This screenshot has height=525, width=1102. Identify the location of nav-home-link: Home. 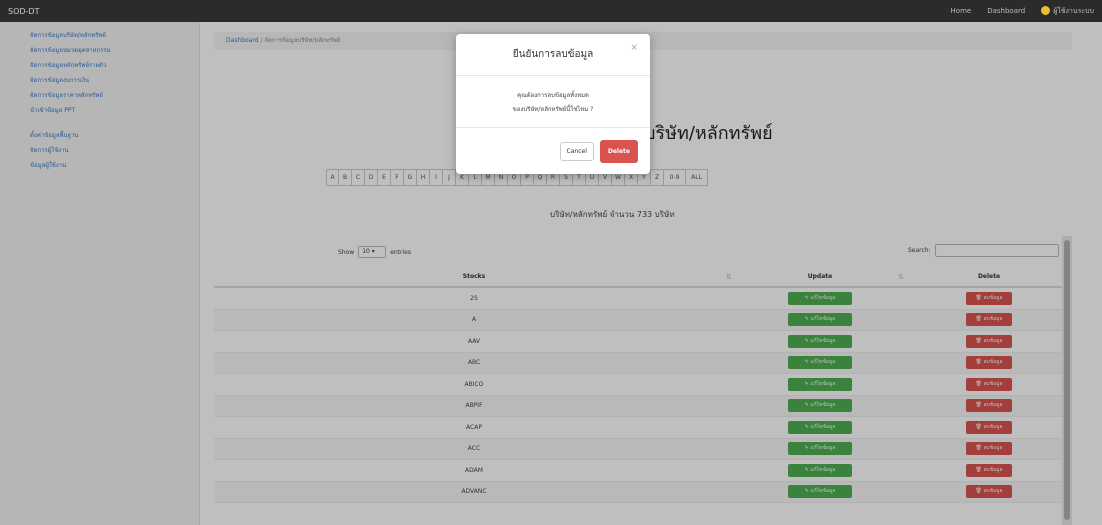
(961, 11).